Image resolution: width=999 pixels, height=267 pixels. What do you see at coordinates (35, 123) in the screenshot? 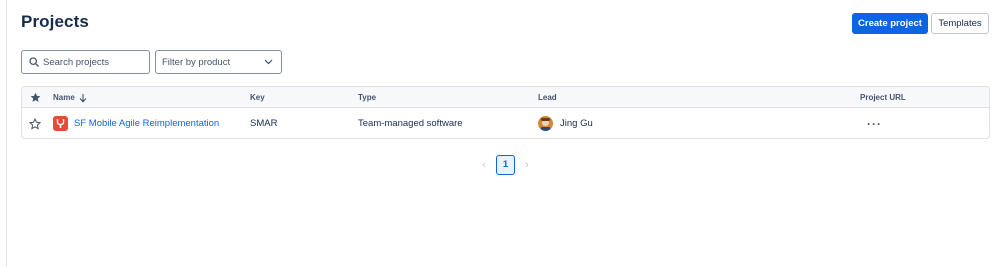
I see `star-icon` at bounding box center [35, 123].